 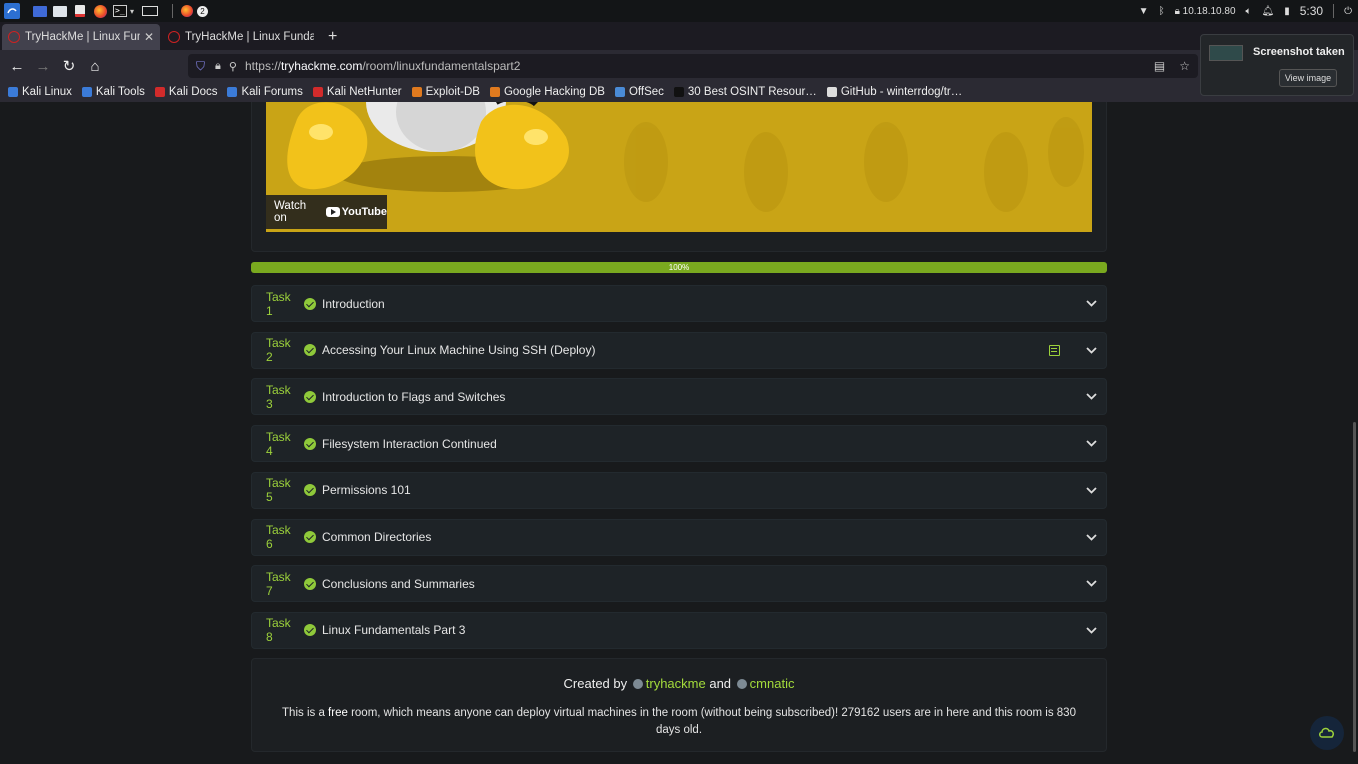 I want to click on forward-button: →, so click(x=43, y=66).